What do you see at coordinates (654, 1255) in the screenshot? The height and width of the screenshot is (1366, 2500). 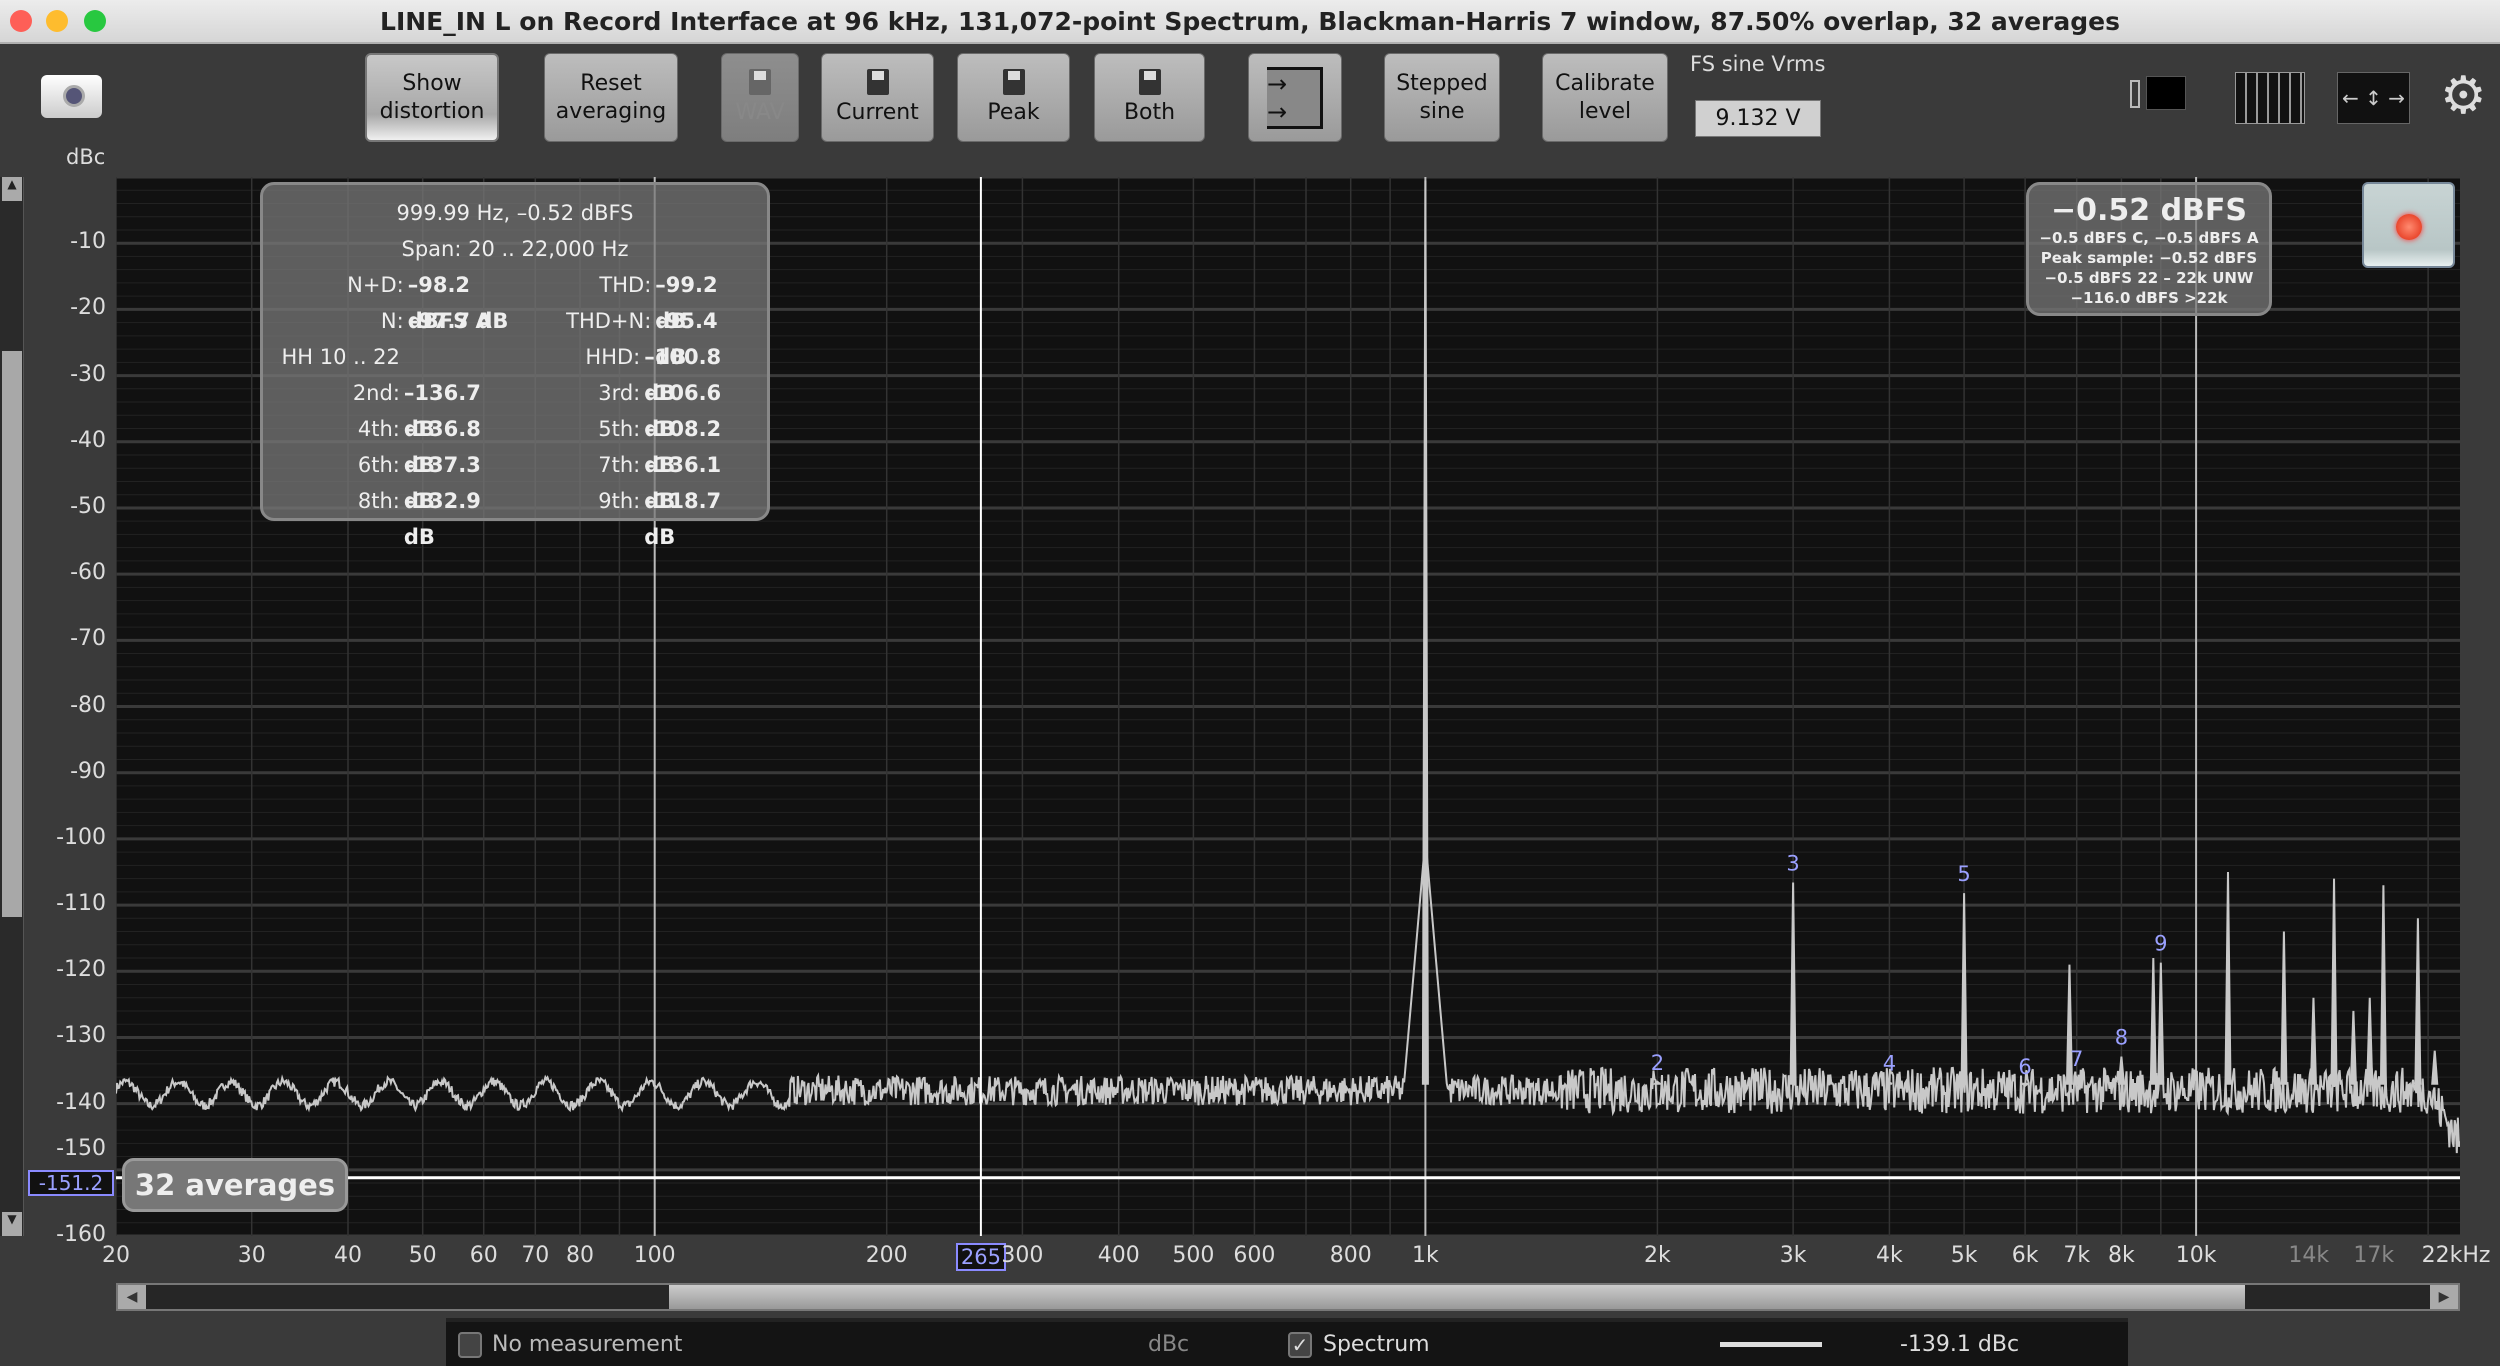 I see `x-tick-label: 100` at bounding box center [654, 1255].